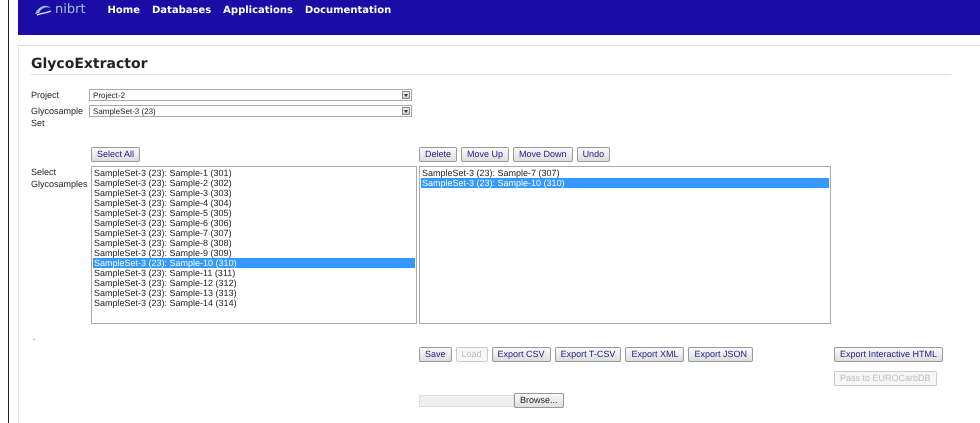 The image size is (980, 423). What do you see at coordinates (258, 9) in the screenshot?
I see `nav-link: Applications` at bounding box center [258, 9].